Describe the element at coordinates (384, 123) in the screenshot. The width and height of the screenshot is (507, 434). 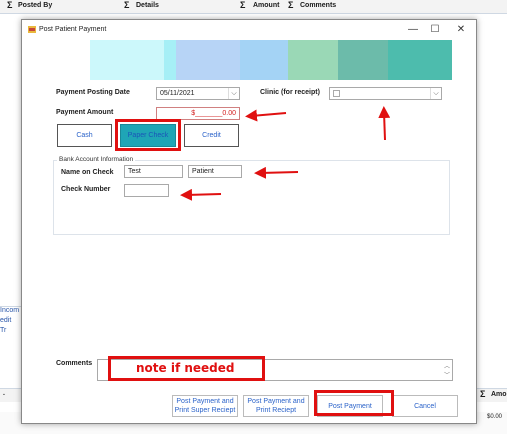
I see `arrow-clinic` at that location.